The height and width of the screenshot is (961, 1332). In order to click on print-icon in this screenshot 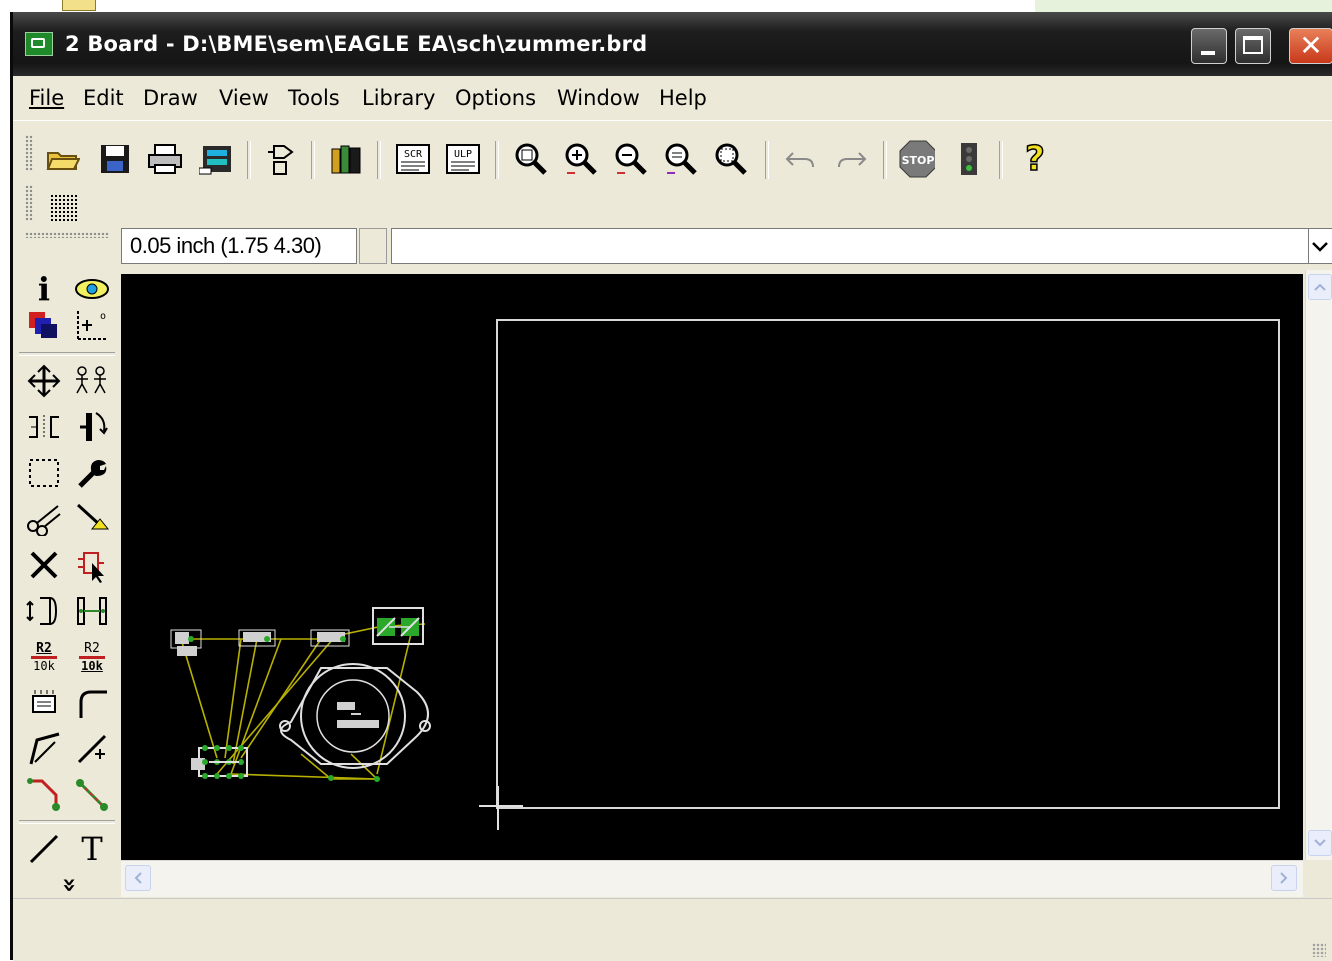, I will do `click(165, 159)`.